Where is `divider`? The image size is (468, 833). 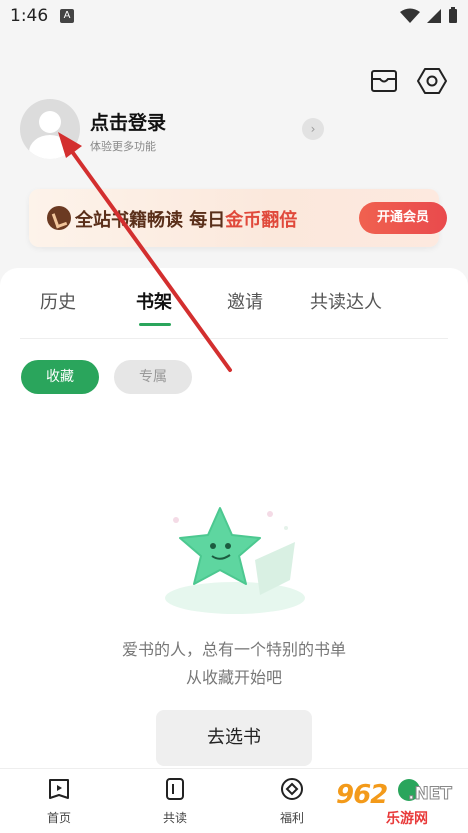 divider is located at coordinates (234, 338).